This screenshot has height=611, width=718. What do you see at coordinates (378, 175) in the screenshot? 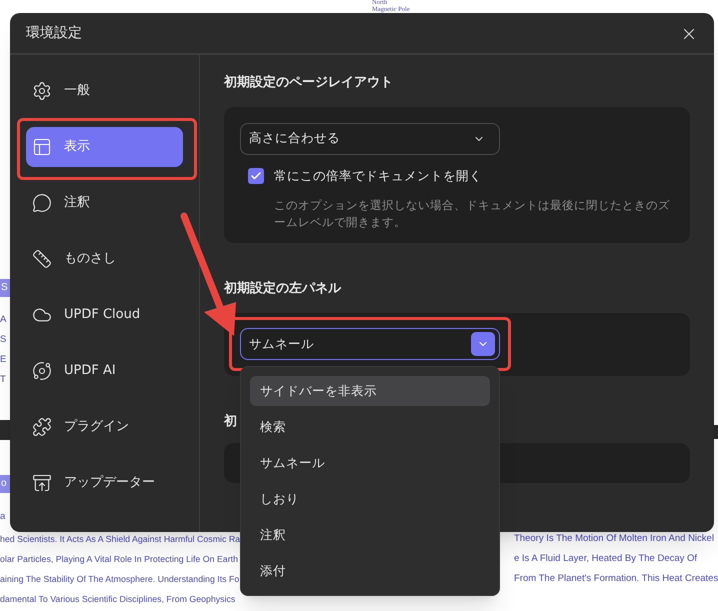
I see `checkbox-label: 常にこの倍率でドキュメントを開く` at bounding box center [378, 175].